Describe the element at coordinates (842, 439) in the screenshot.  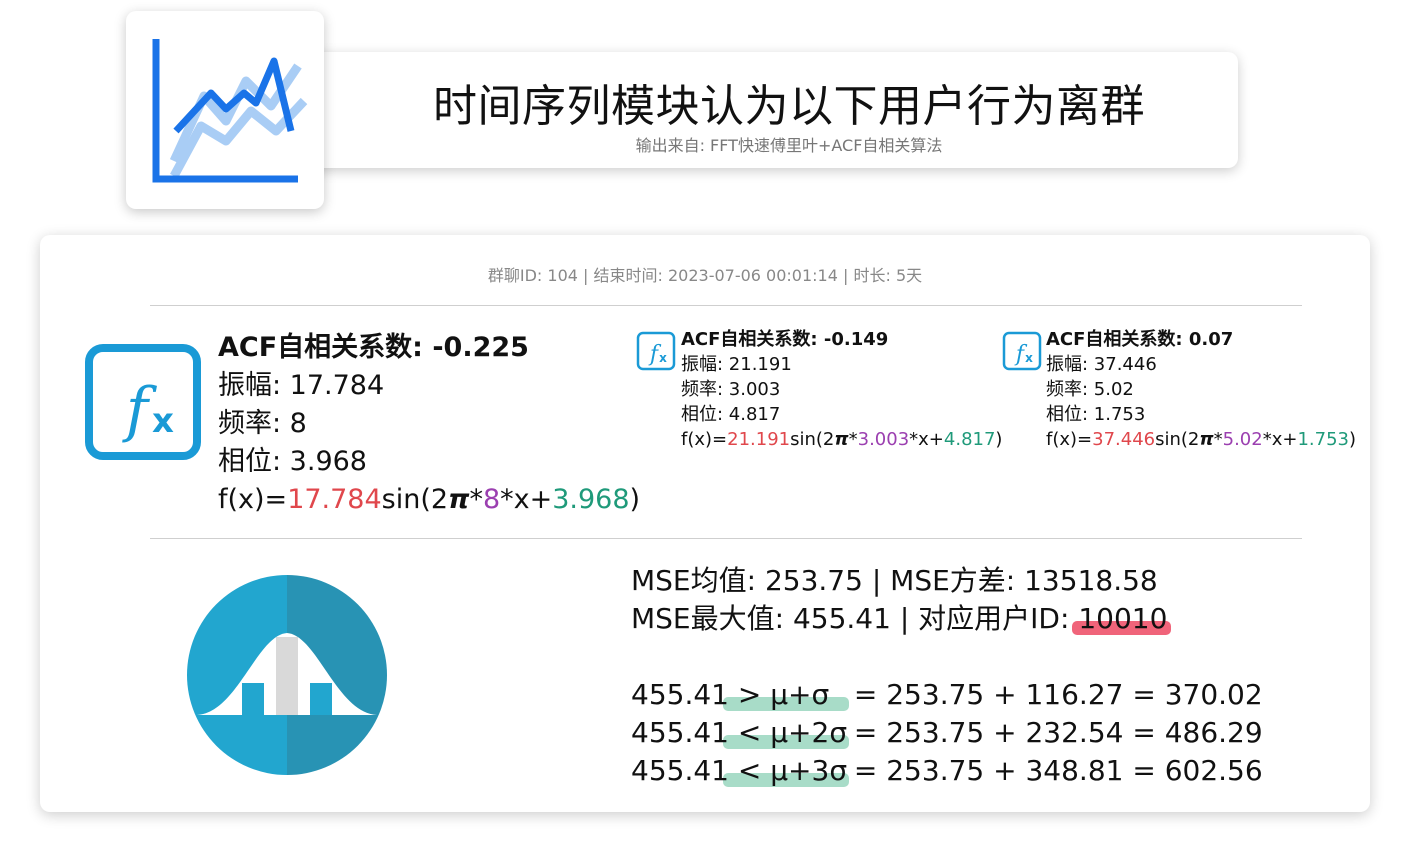
I see `formula: f(x)=21.191sin(2π*3.003*x+4.817)` at that location.